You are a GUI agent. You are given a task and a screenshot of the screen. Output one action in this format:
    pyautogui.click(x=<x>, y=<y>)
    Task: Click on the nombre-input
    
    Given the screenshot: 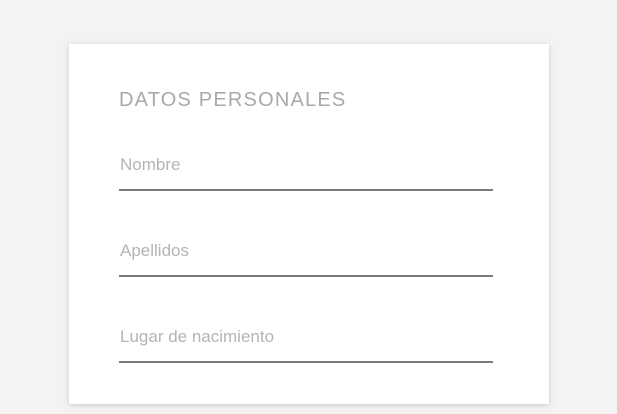 What is the action you would take?
    pyautogui.click(x=306, y=171)
    